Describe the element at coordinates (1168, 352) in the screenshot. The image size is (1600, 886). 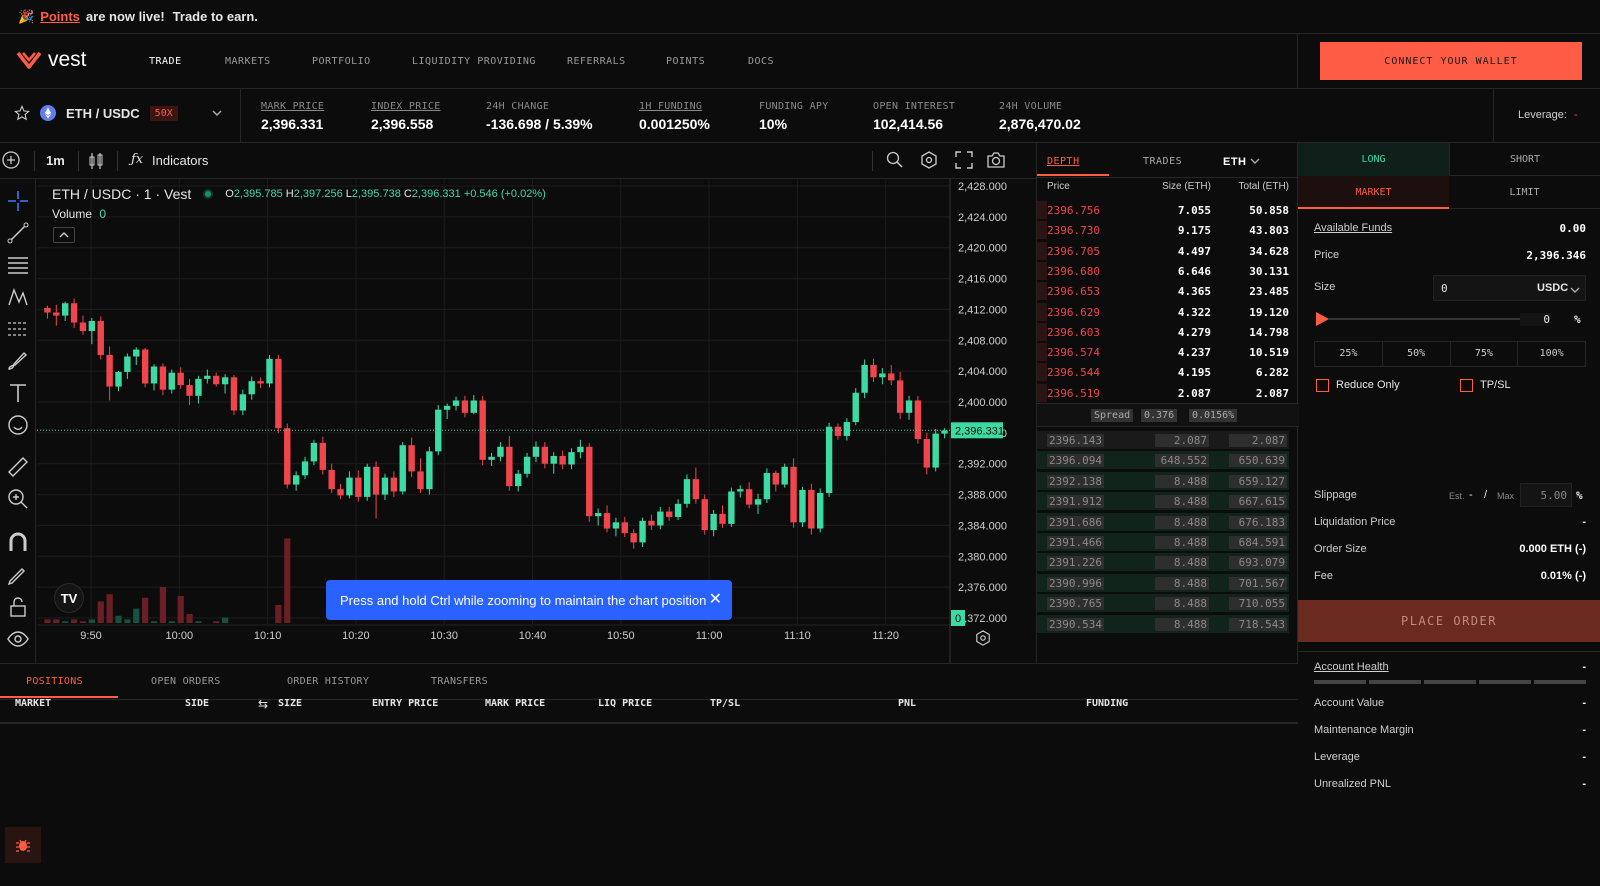
I see `ask-row: 2396.574 4.237 10.519` at that location.